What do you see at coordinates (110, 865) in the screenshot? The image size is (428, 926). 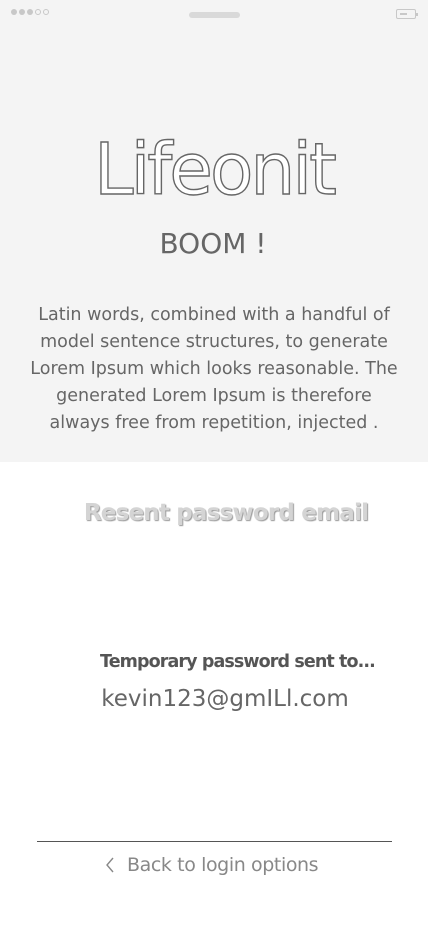 I see `chevron-left-icon` at bounding box center [110, 865].